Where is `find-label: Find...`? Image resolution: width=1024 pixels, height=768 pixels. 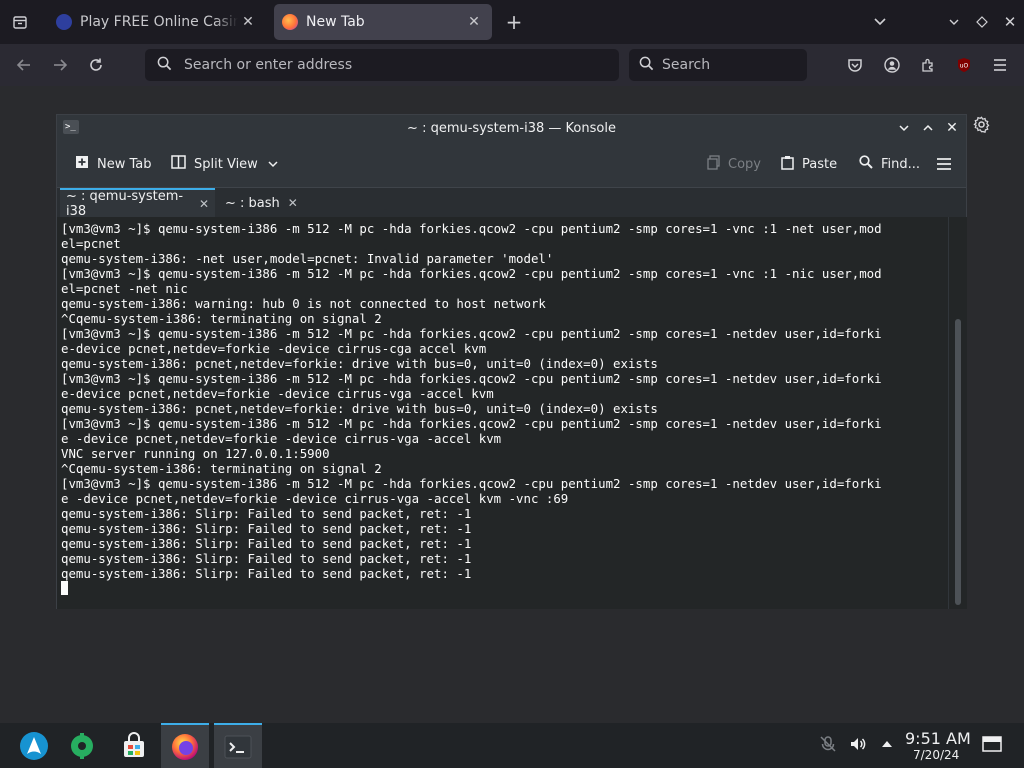
find-label: Find... is located at coordinates (901, 164).